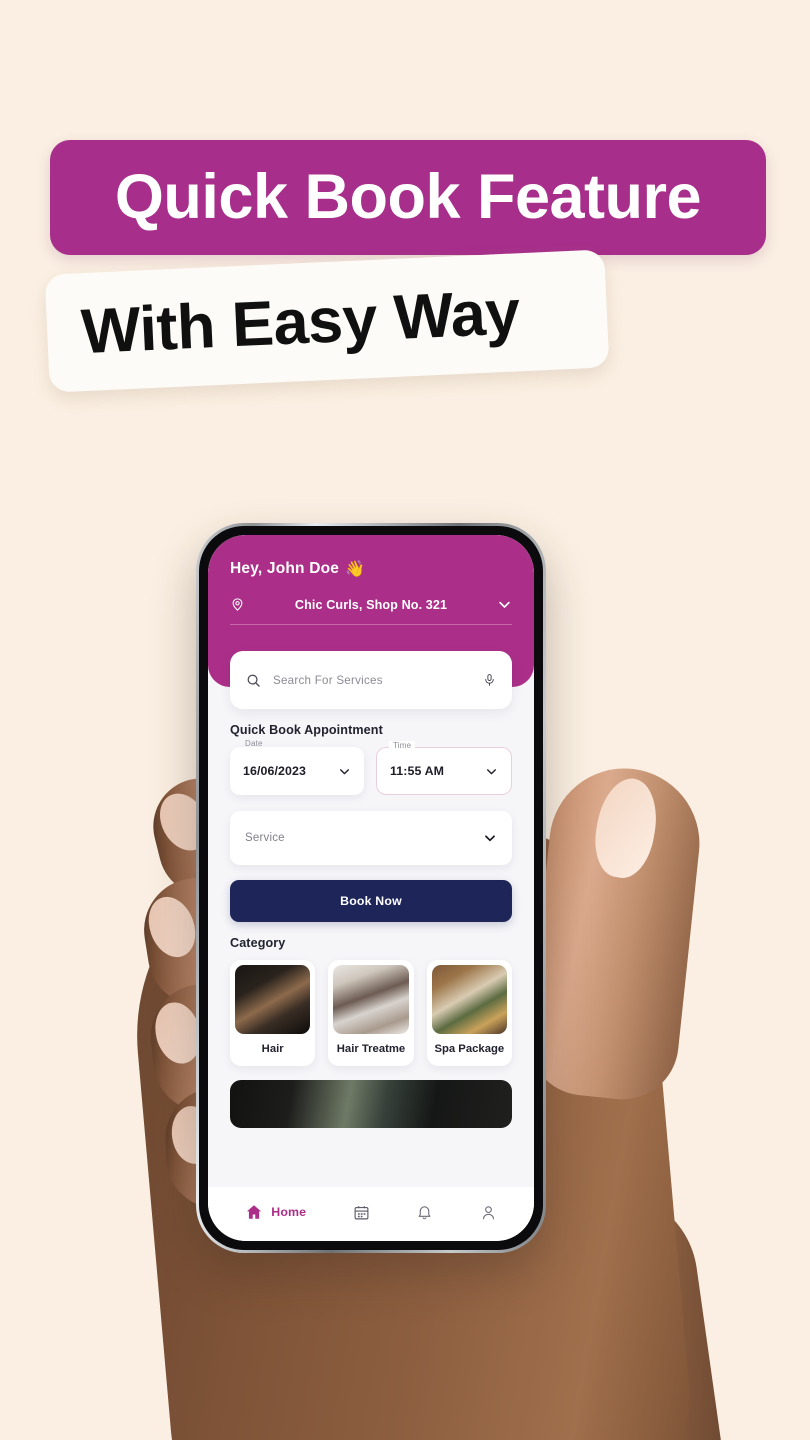 The width and height of the screenshot is (810, 1440). I want to click on quick-book-title: Quick Book Appointment, so click(306, 730).